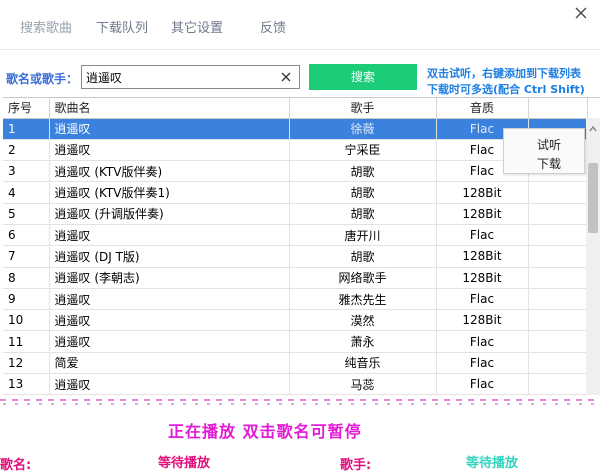  What do you see at coordinates (26, 363) in the screenshot?
I see `row-index: 12` at bounding box center [26, 363].